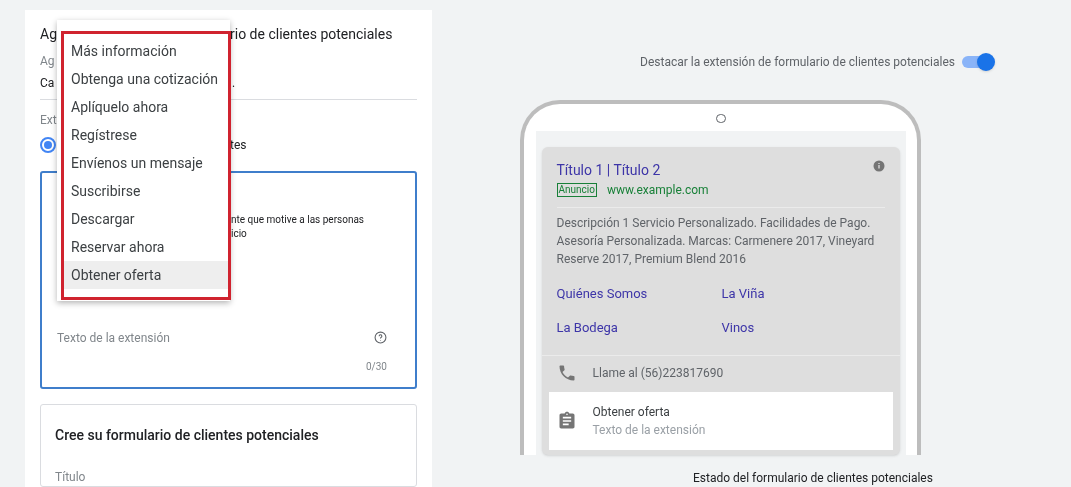 The height and width of the screenshot is (487, 1071). I want to click on sitelink: Quiénes Somos, so click(639, 294).